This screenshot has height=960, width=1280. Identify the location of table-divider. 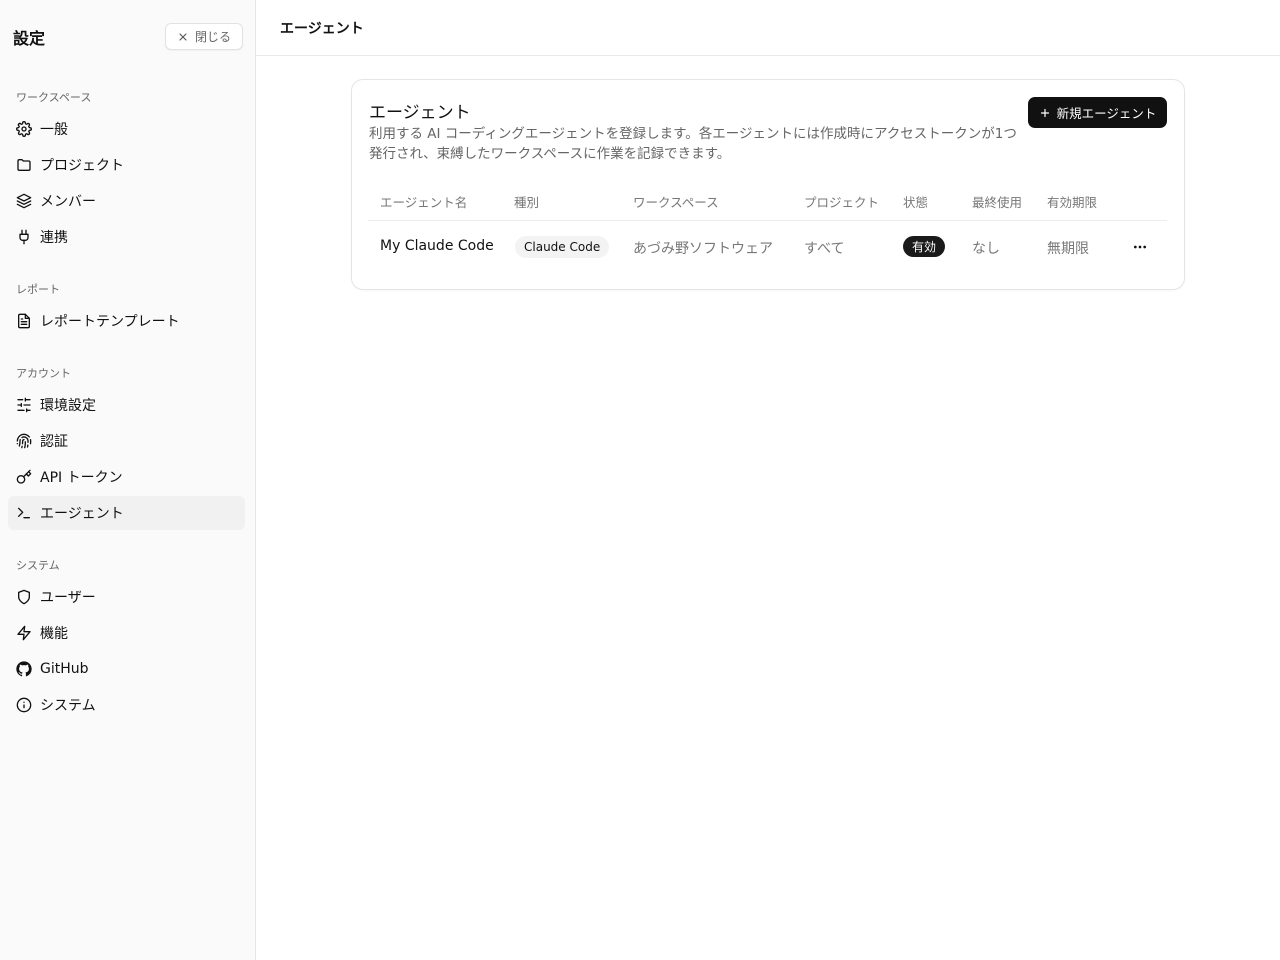
(767, 220).